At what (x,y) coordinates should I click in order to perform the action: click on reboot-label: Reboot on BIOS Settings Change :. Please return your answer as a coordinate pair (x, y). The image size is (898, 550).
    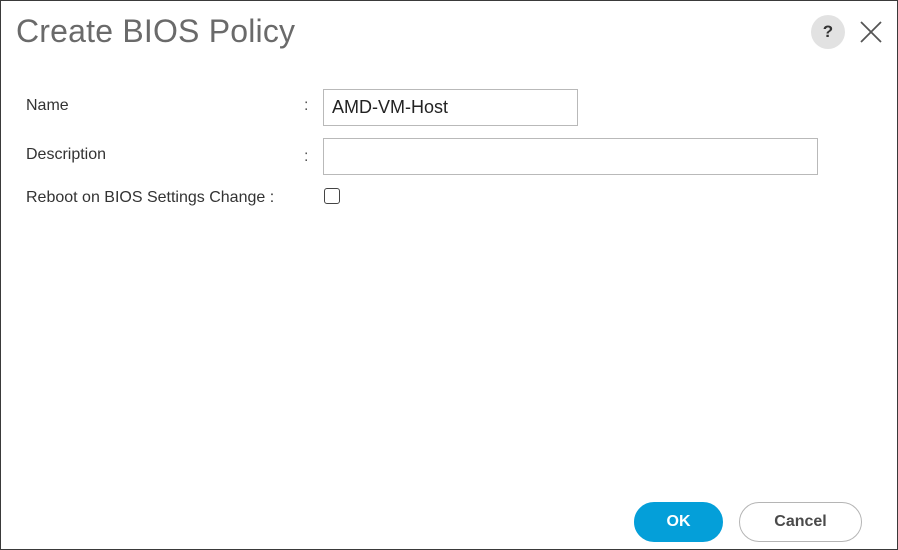
    Looking at the image, I should click on (150, 197).